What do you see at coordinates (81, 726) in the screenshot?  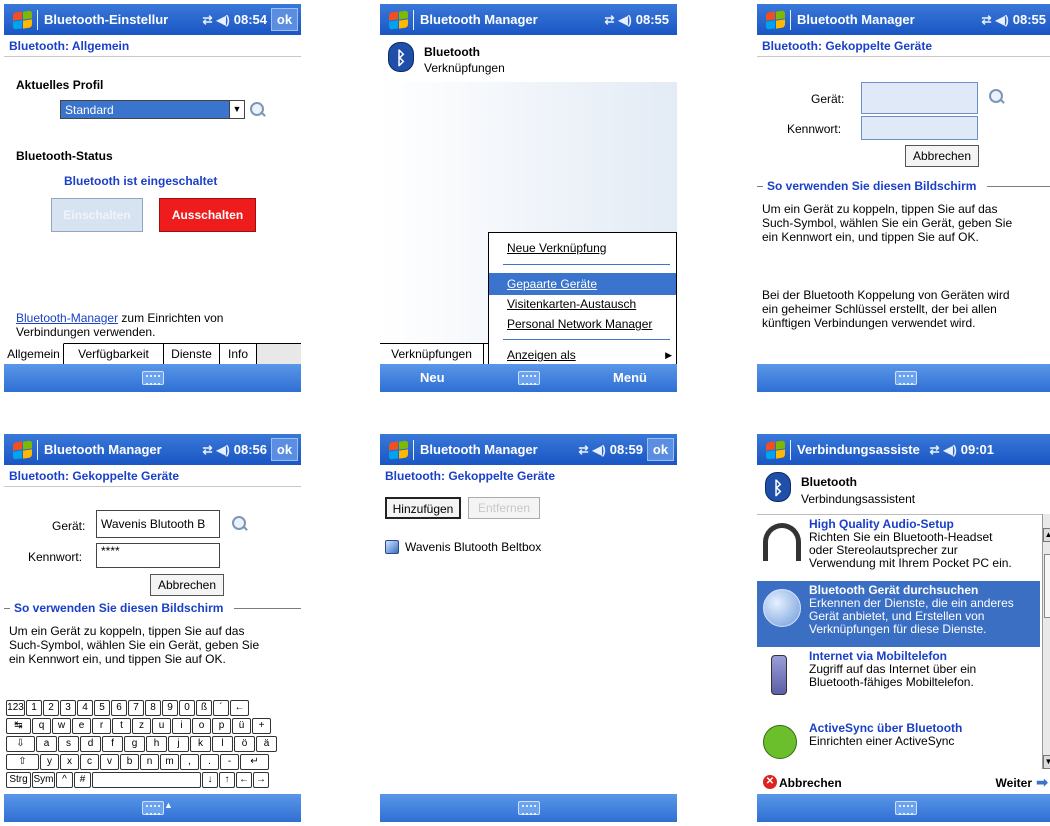 I see `key-row2-3: e` at bounding box center [81, 726].